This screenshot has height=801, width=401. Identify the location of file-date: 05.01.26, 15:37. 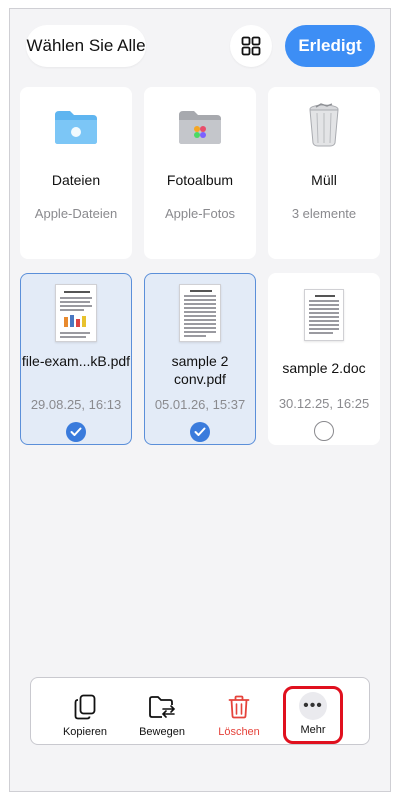
(200, 404).